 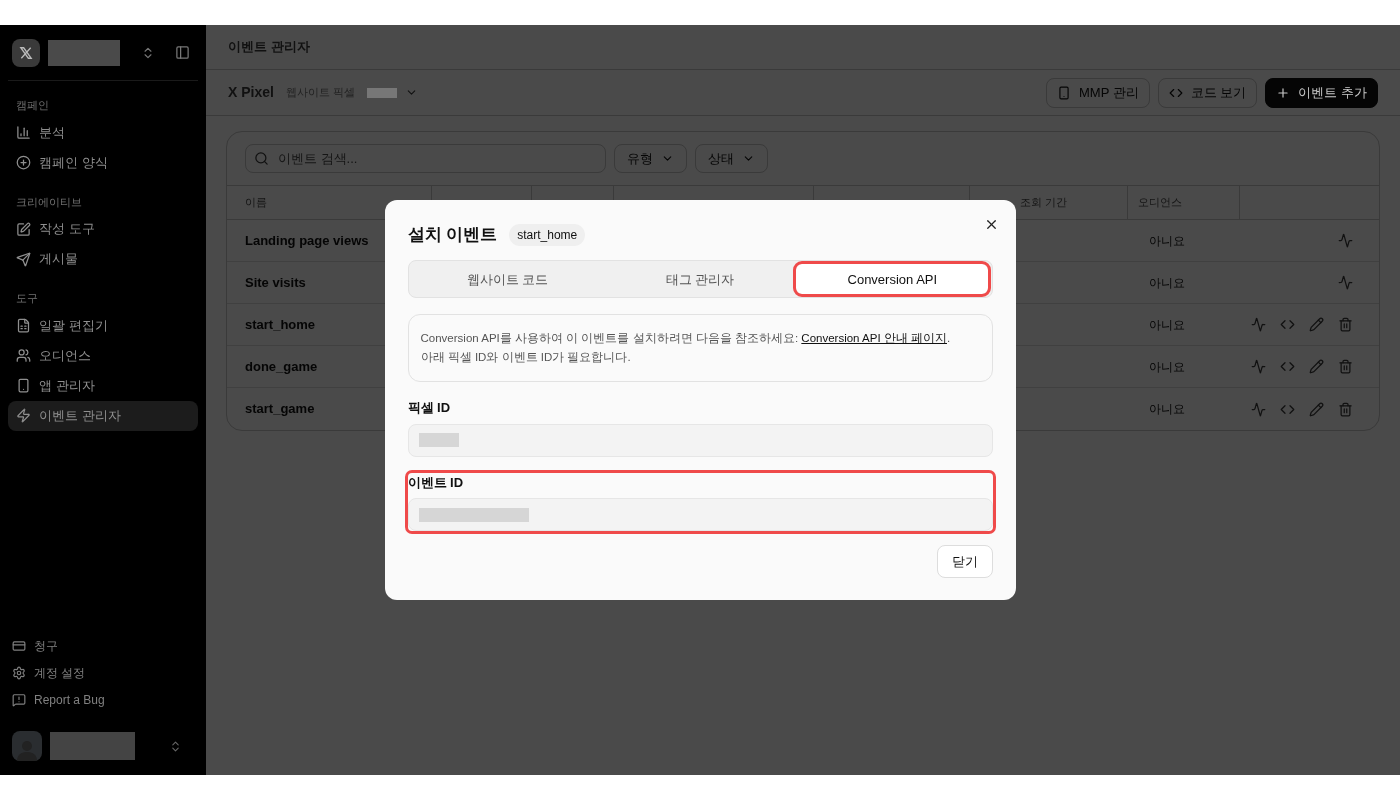 I want to click on x-logo-icon, so click(x=26, y=52).